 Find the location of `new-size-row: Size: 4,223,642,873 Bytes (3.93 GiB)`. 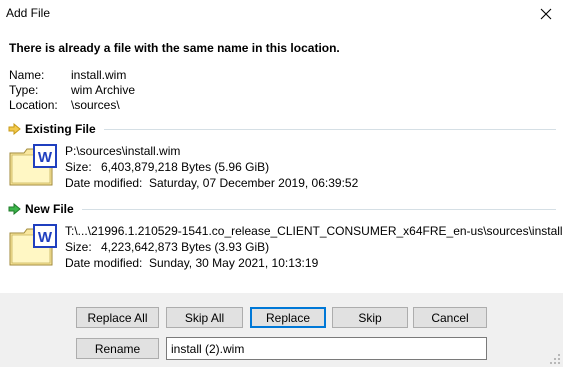

new-size-row: Size: 4,223,642,873 Bytes (3.93 GiB) is located at coordinates (314, 247).